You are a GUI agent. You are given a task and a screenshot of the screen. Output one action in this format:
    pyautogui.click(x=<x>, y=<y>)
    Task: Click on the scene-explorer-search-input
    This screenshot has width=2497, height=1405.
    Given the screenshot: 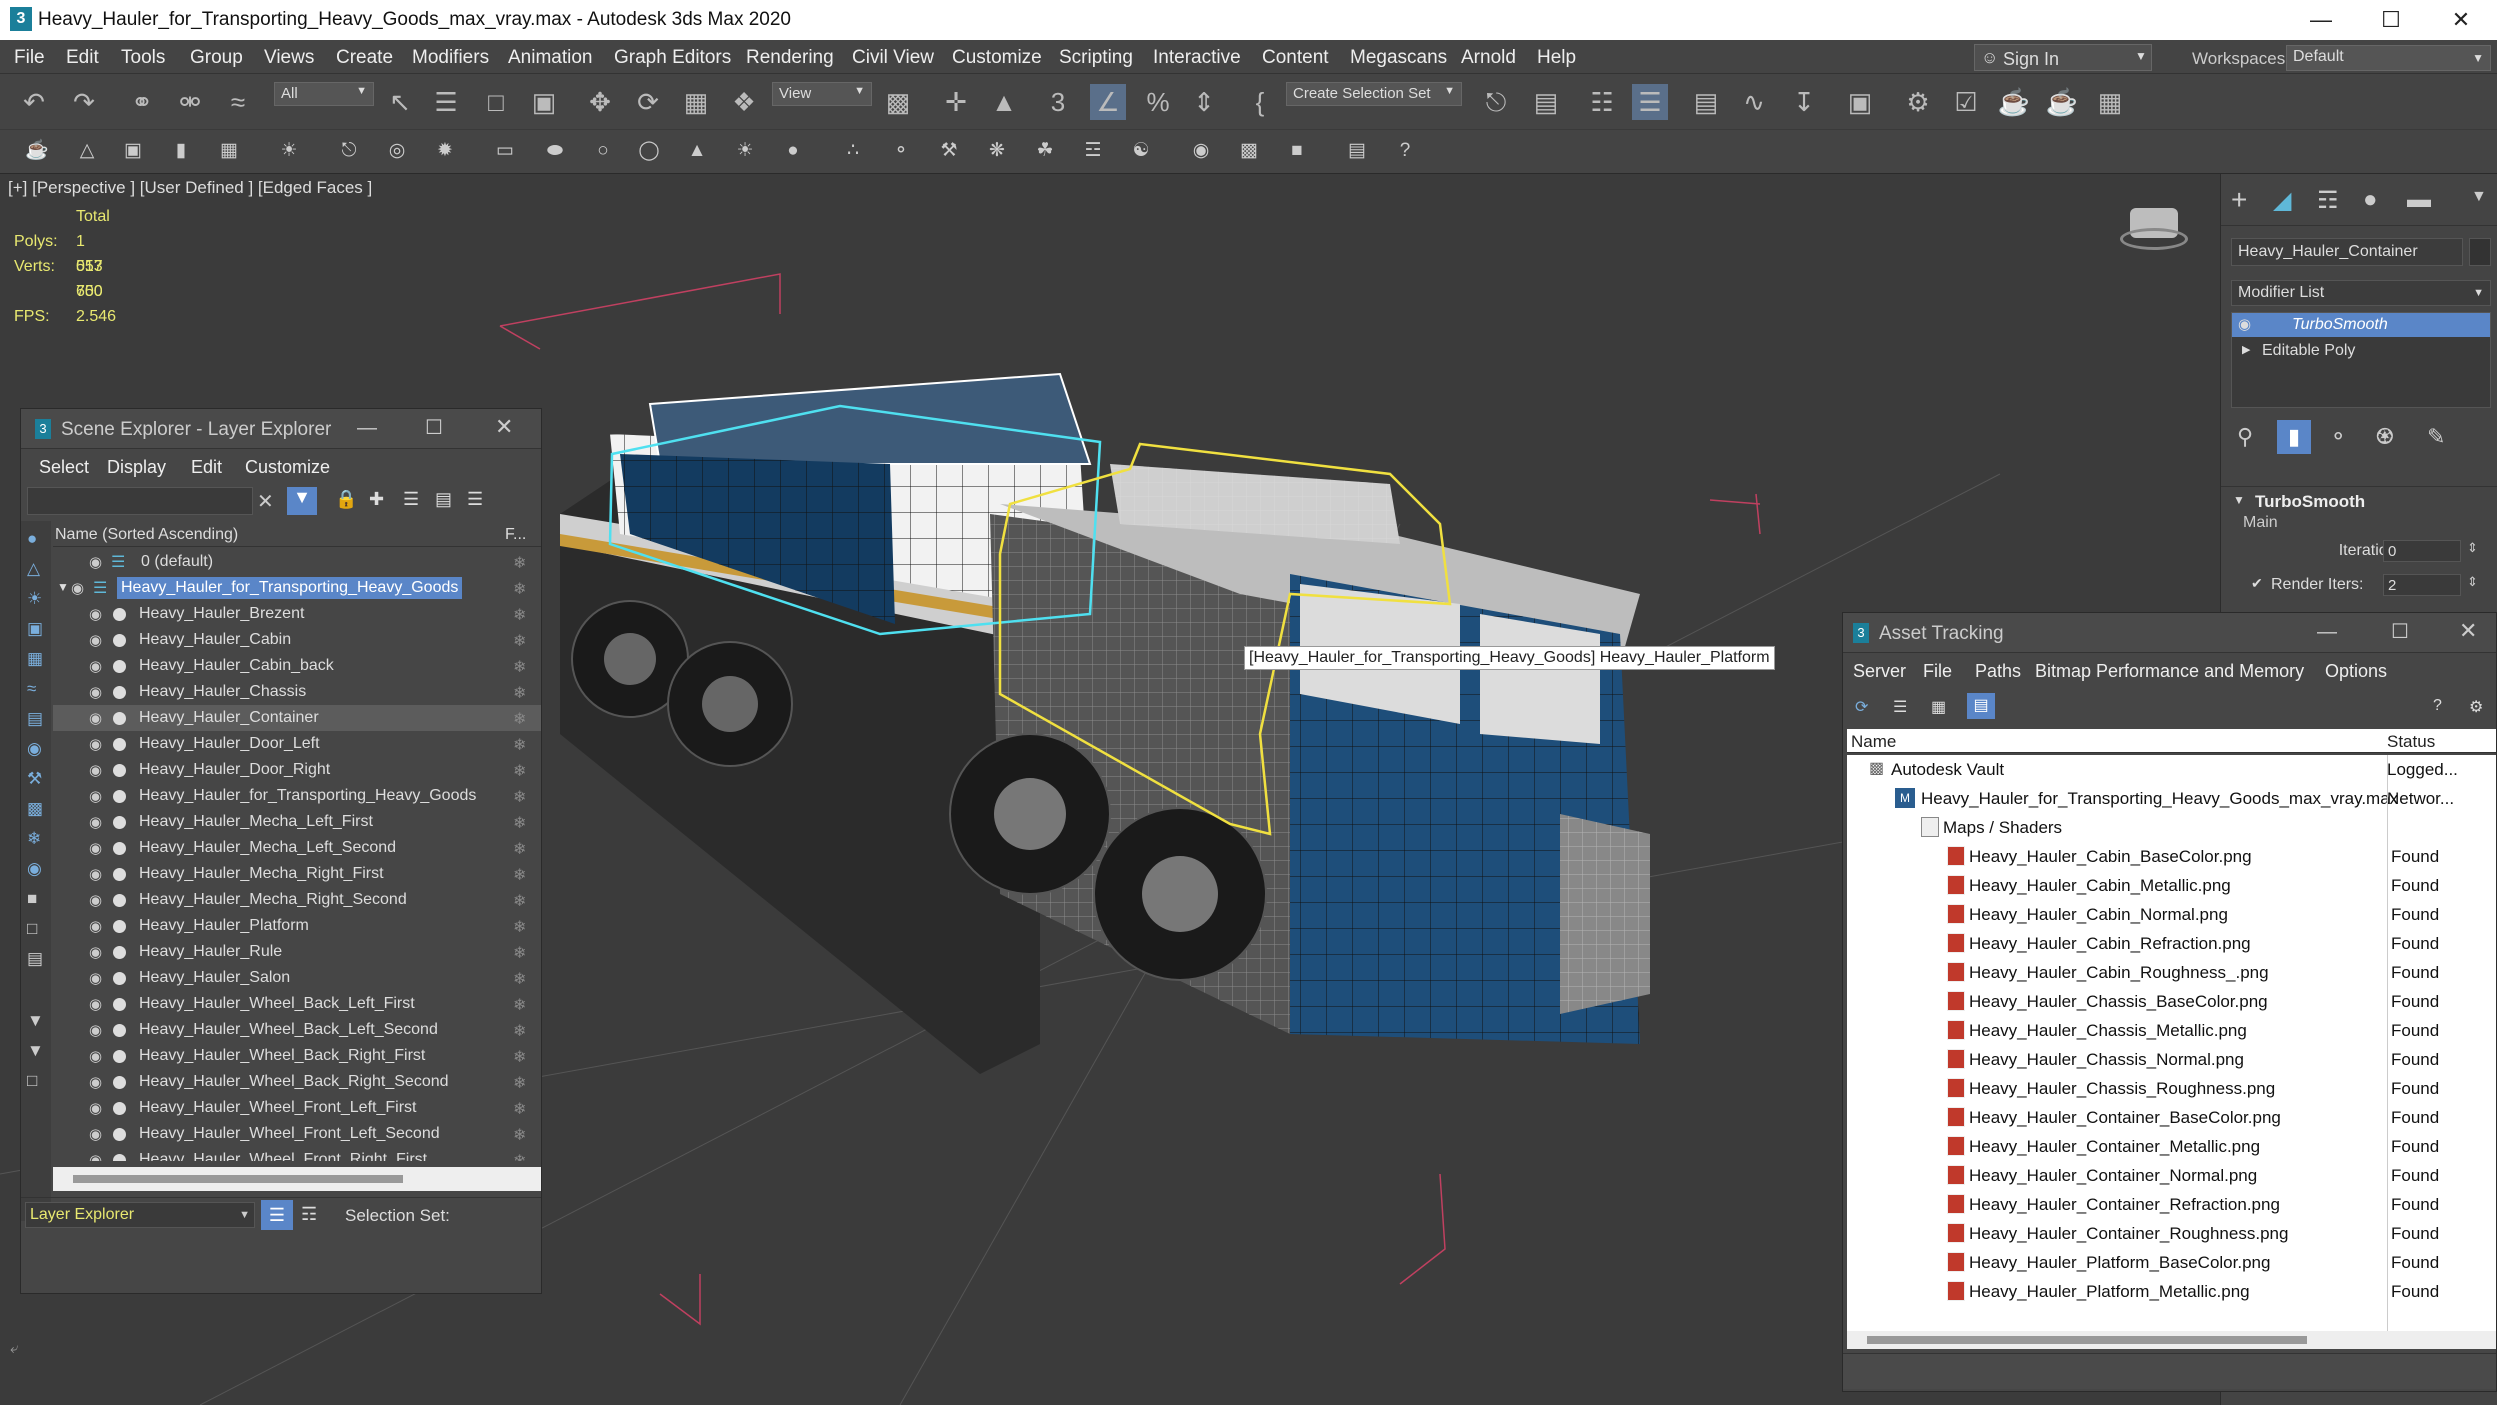 What is the action you would take?
    pyautogui.click(x=140, y=501)
    